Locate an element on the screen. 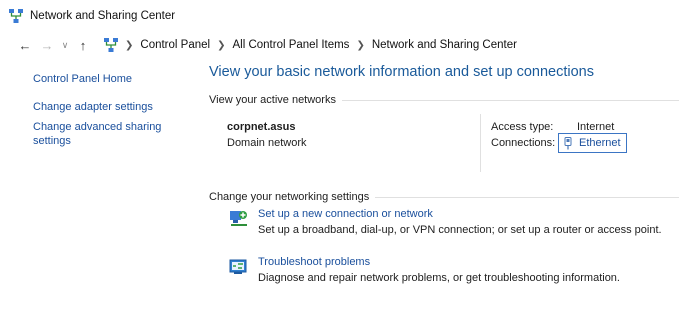 The width and height of the screenshot is (684, 317). forward-arrow-icon: → is located at coordinates (47, 45).